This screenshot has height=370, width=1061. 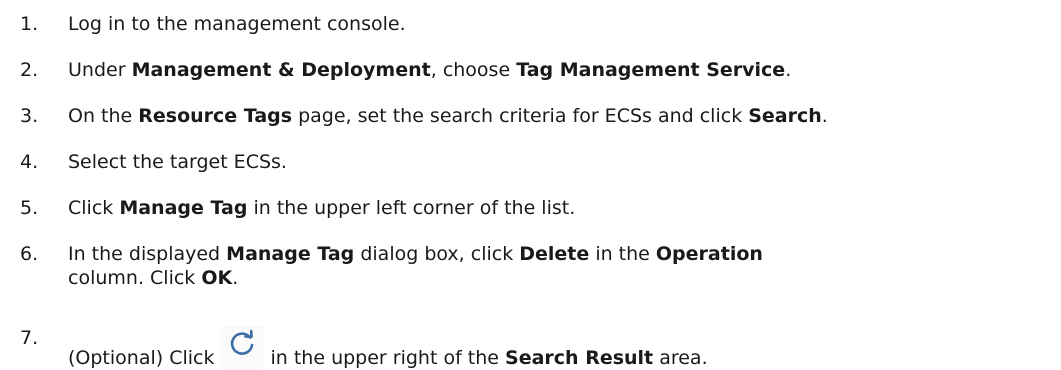 I want to click on step-1: 1. Log in to the management console., so click(x=203, y=24).